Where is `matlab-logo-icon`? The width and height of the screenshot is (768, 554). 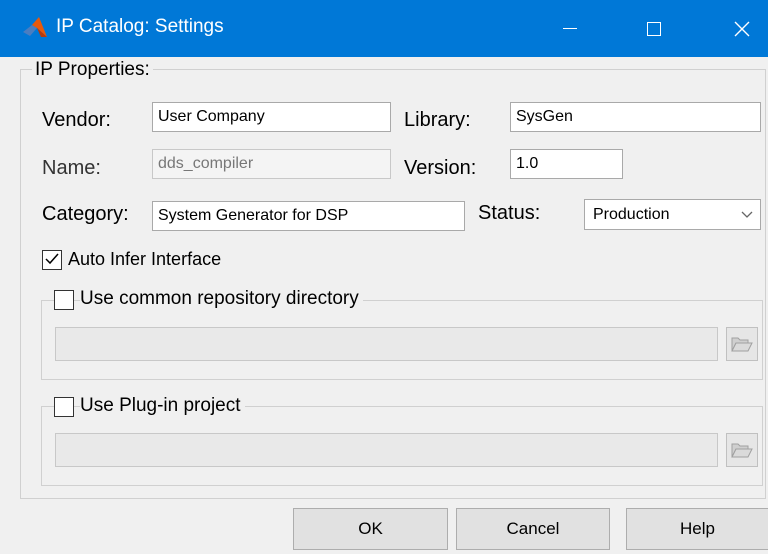 matlab-logo-icon is located at coordinates (35, 27).